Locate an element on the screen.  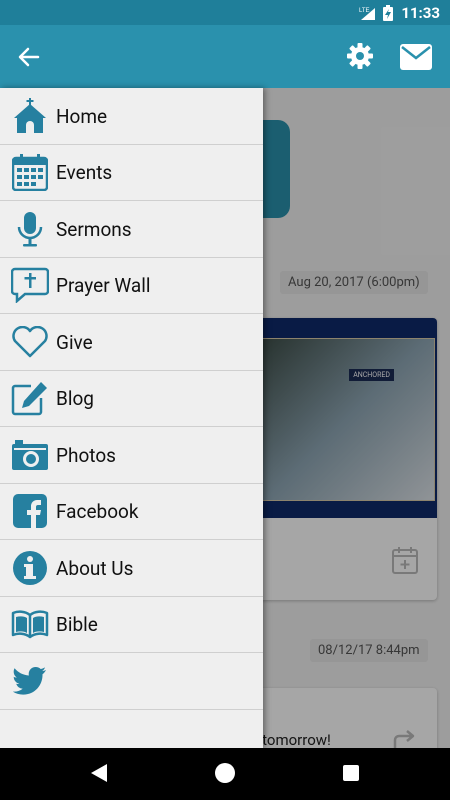
book-icon is located at coordinates (30, 624).